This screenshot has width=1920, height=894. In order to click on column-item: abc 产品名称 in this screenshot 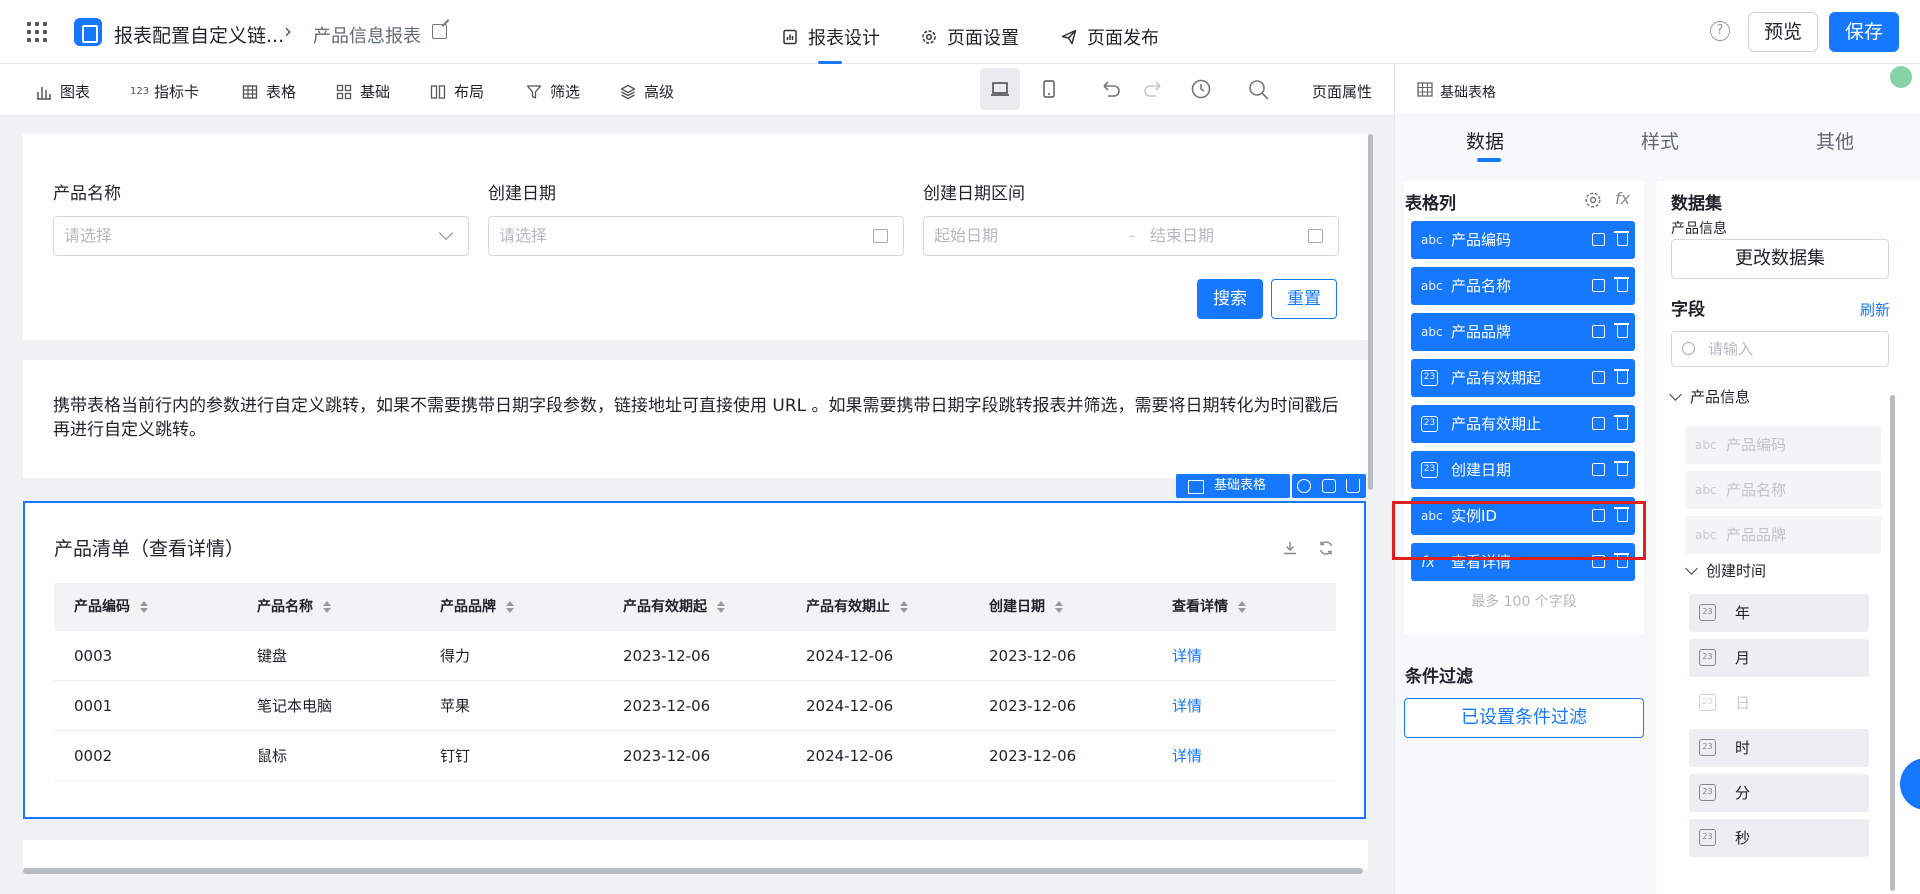, I will do `click(1523, 286)`.